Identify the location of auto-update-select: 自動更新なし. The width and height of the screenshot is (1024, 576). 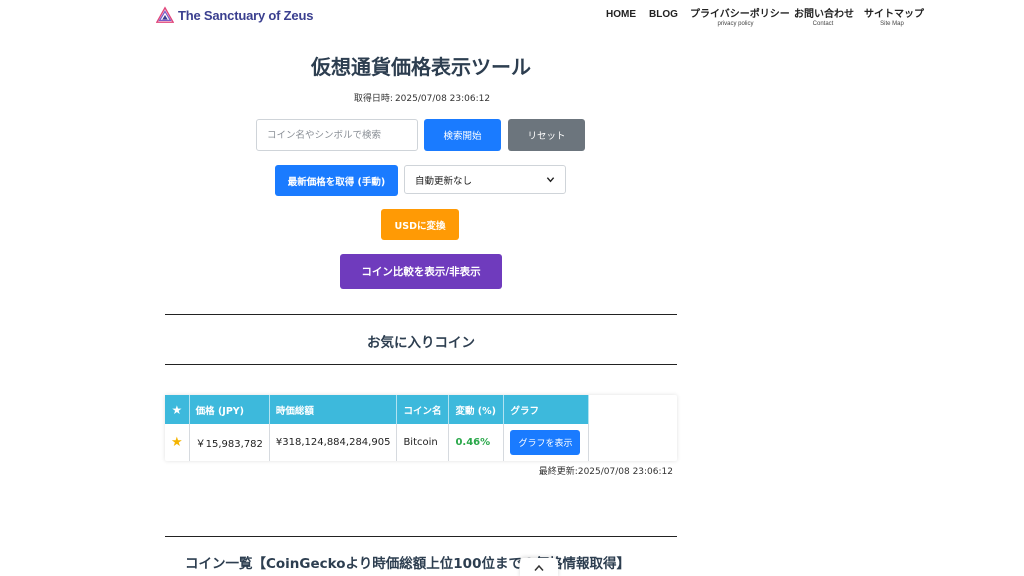
(485, 179).